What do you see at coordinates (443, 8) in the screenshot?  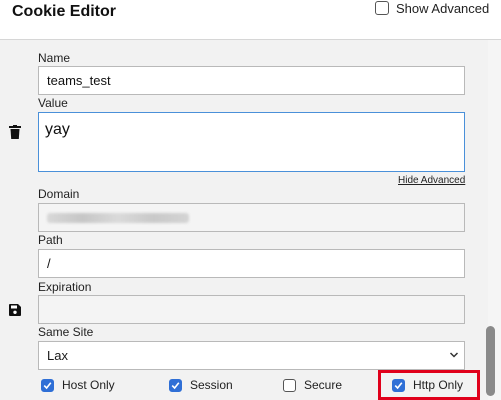 I see `show-advanced-label: Show Advanced` at bounding box center [443, 8].